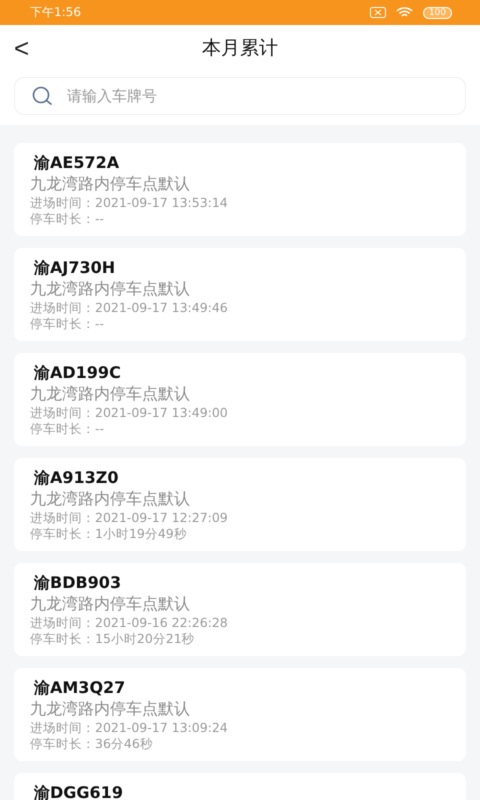 The image size is (480, 800). I want to click on entry-time: 进场时间：2021-09-17 13:53:14, so click(129, 203).